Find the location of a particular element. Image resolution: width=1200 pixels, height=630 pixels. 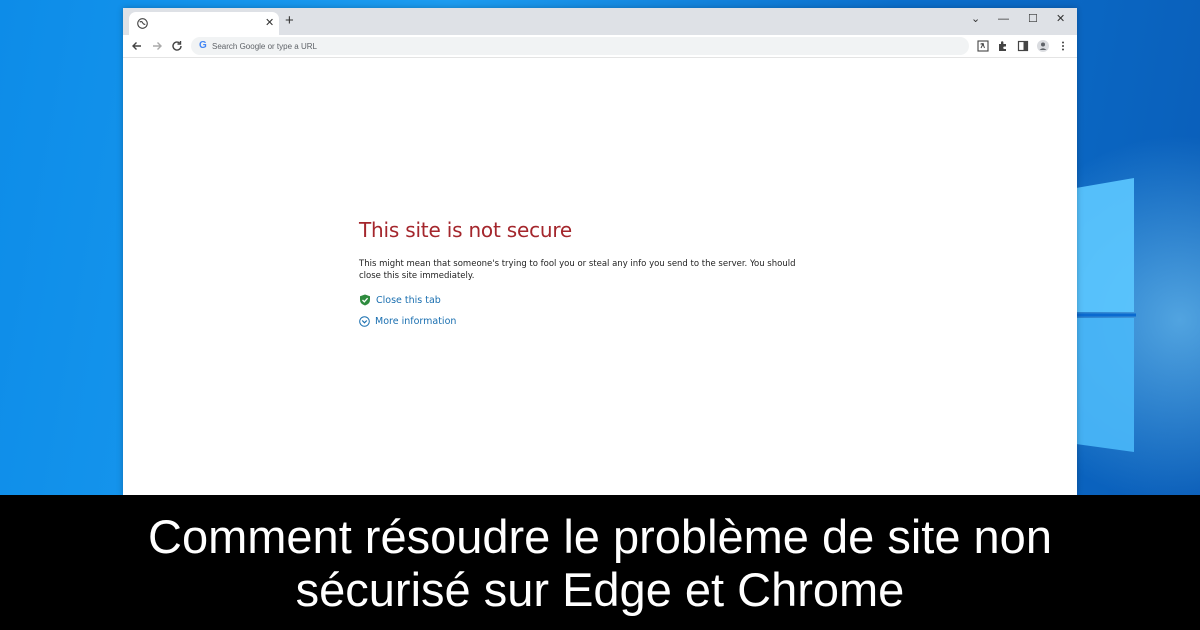

extensions-icon is located at coordinates (1003, 46).